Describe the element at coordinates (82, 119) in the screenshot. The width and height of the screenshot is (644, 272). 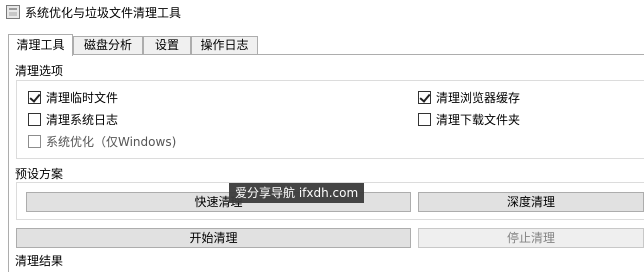
I see `clean-system-logs-label: 清理系统日志` at that location.